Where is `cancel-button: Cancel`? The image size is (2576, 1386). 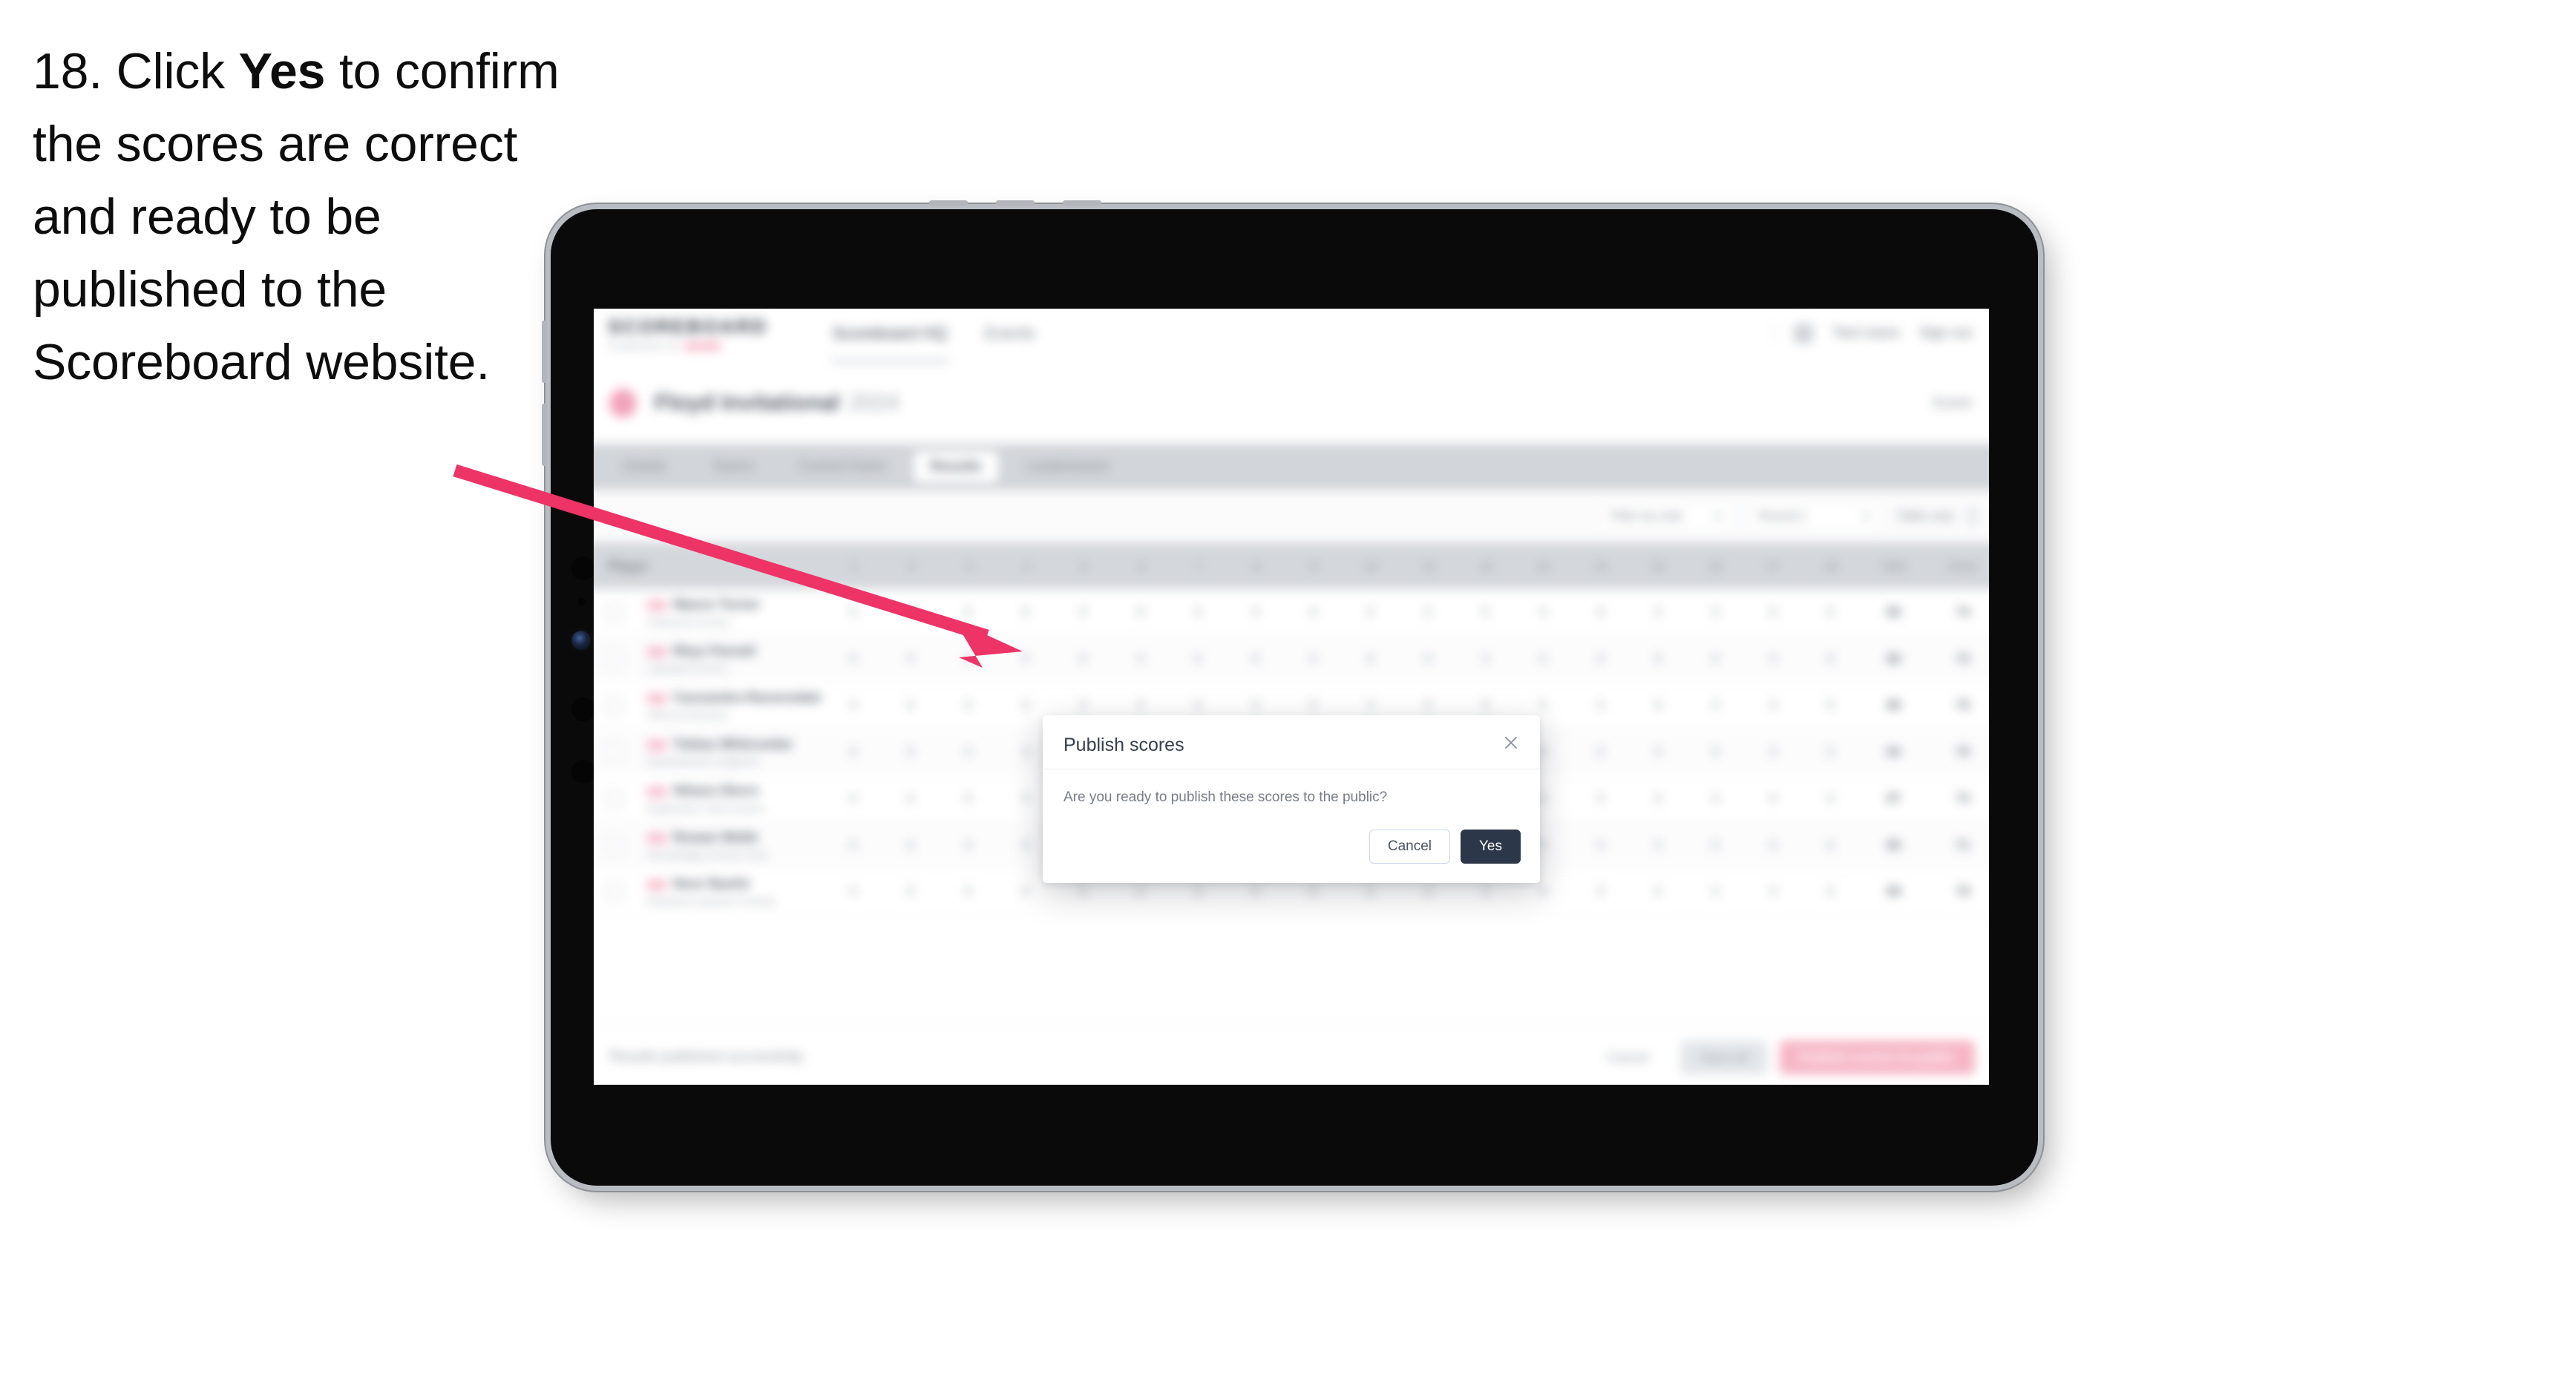 cancel-button: Cancel is located at coordinates (1409, 847).